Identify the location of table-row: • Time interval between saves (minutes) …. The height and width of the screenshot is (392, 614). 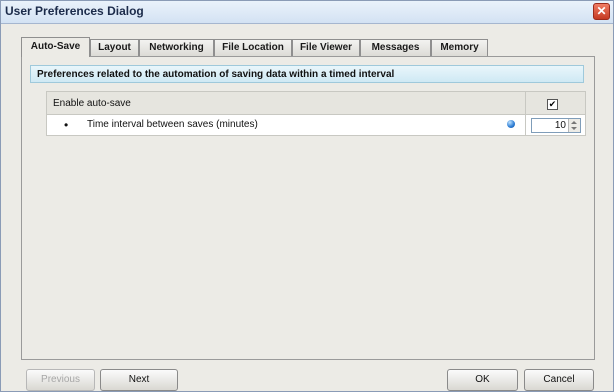
(316, 125).